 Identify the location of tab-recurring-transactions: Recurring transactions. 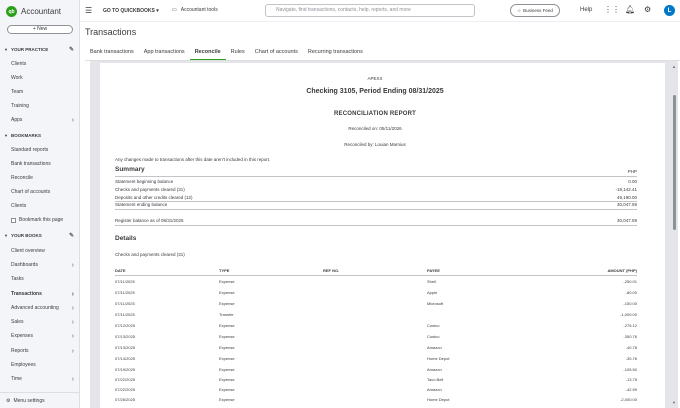
(335, 54).